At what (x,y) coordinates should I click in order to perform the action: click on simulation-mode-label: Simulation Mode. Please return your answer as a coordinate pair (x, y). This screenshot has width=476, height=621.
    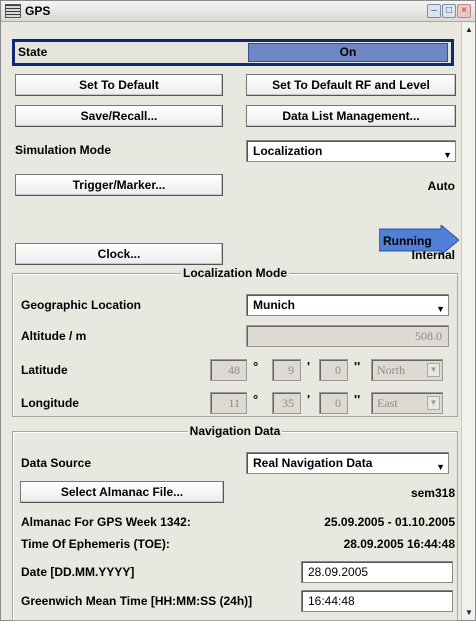
    Looking at the image, I should click on (63, 150).